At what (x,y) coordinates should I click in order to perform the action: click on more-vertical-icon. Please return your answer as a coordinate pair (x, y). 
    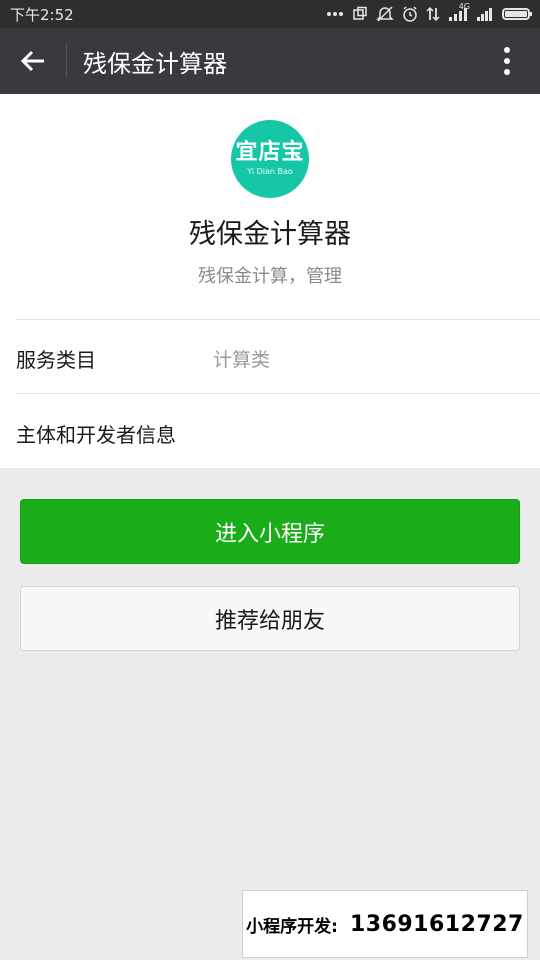
    Looking at the image, I should click on (507, 61).